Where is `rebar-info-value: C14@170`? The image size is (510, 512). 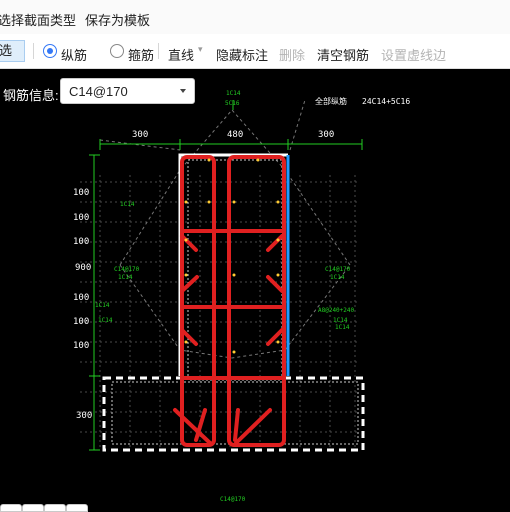
rebar-info-value: C14@170 is located at coordinates (98, 91).